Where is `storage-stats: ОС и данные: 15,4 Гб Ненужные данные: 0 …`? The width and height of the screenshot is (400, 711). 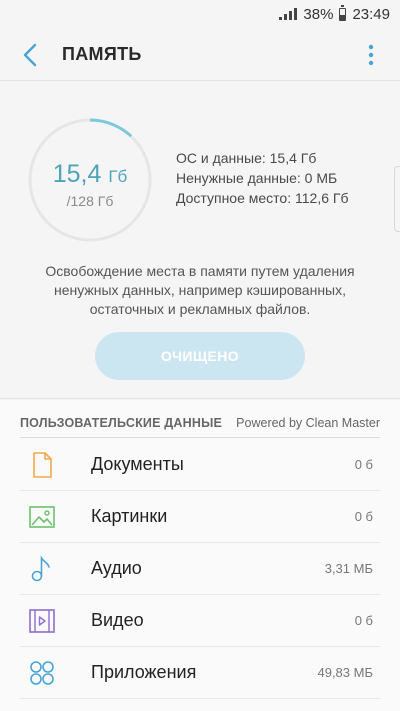 storage-stats: ОС и данные: 15,4 Гб Ненужные данные: 0 … is located at coordinates (262, 178).